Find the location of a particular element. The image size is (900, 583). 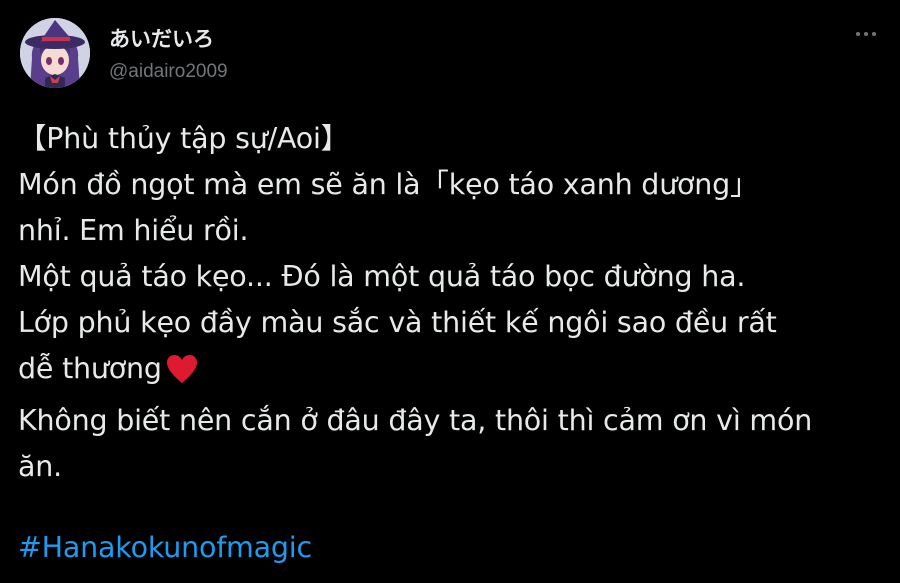

more-options-button is located at coordinates (866, 34).